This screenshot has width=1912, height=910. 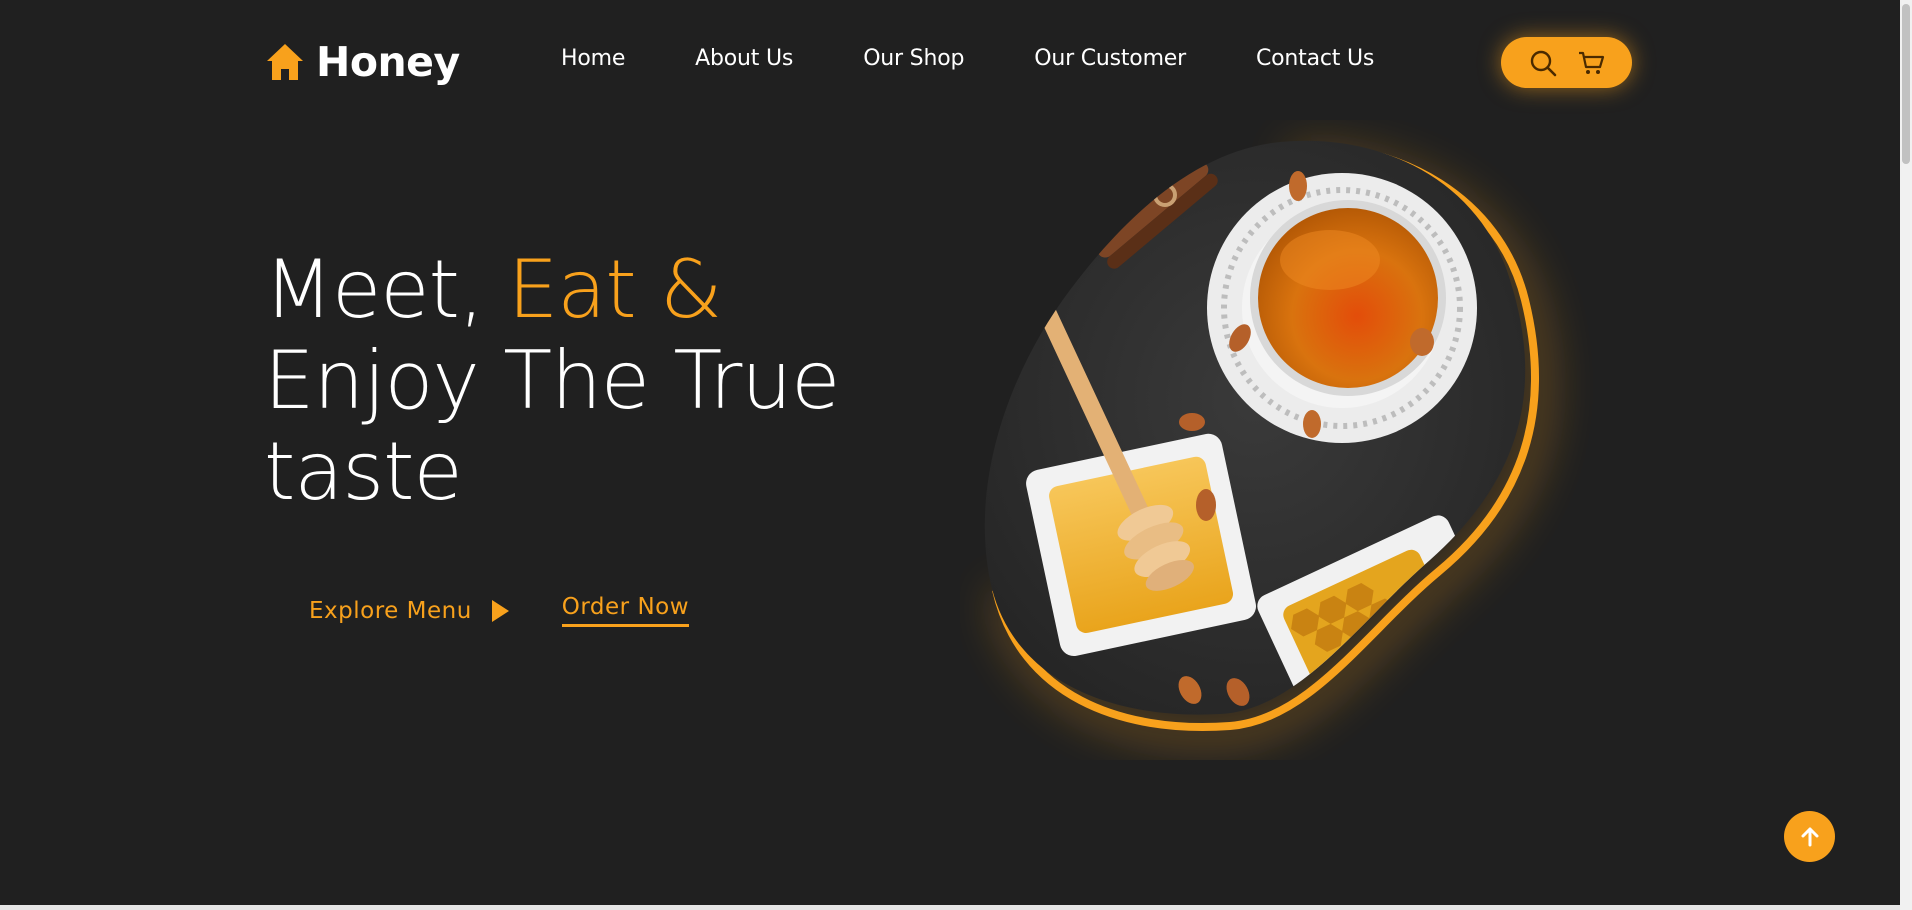 I want to click on hero-actions: Explore Menu Order Now, so click(x=499, y=610).